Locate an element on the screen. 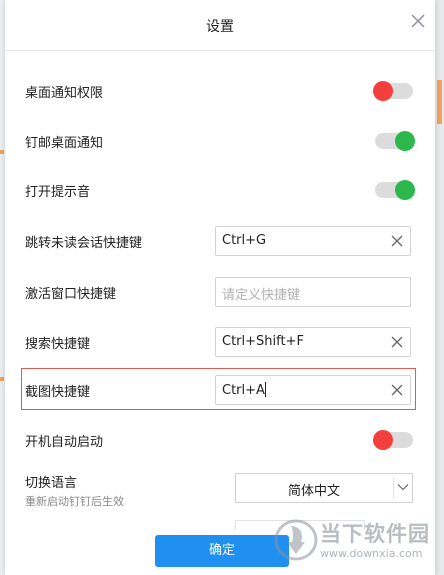 This screenshot has width=444, height=575. setting-row-desktop-notification-permission: 桌面通知权限 is located at coordinates (220, 91).